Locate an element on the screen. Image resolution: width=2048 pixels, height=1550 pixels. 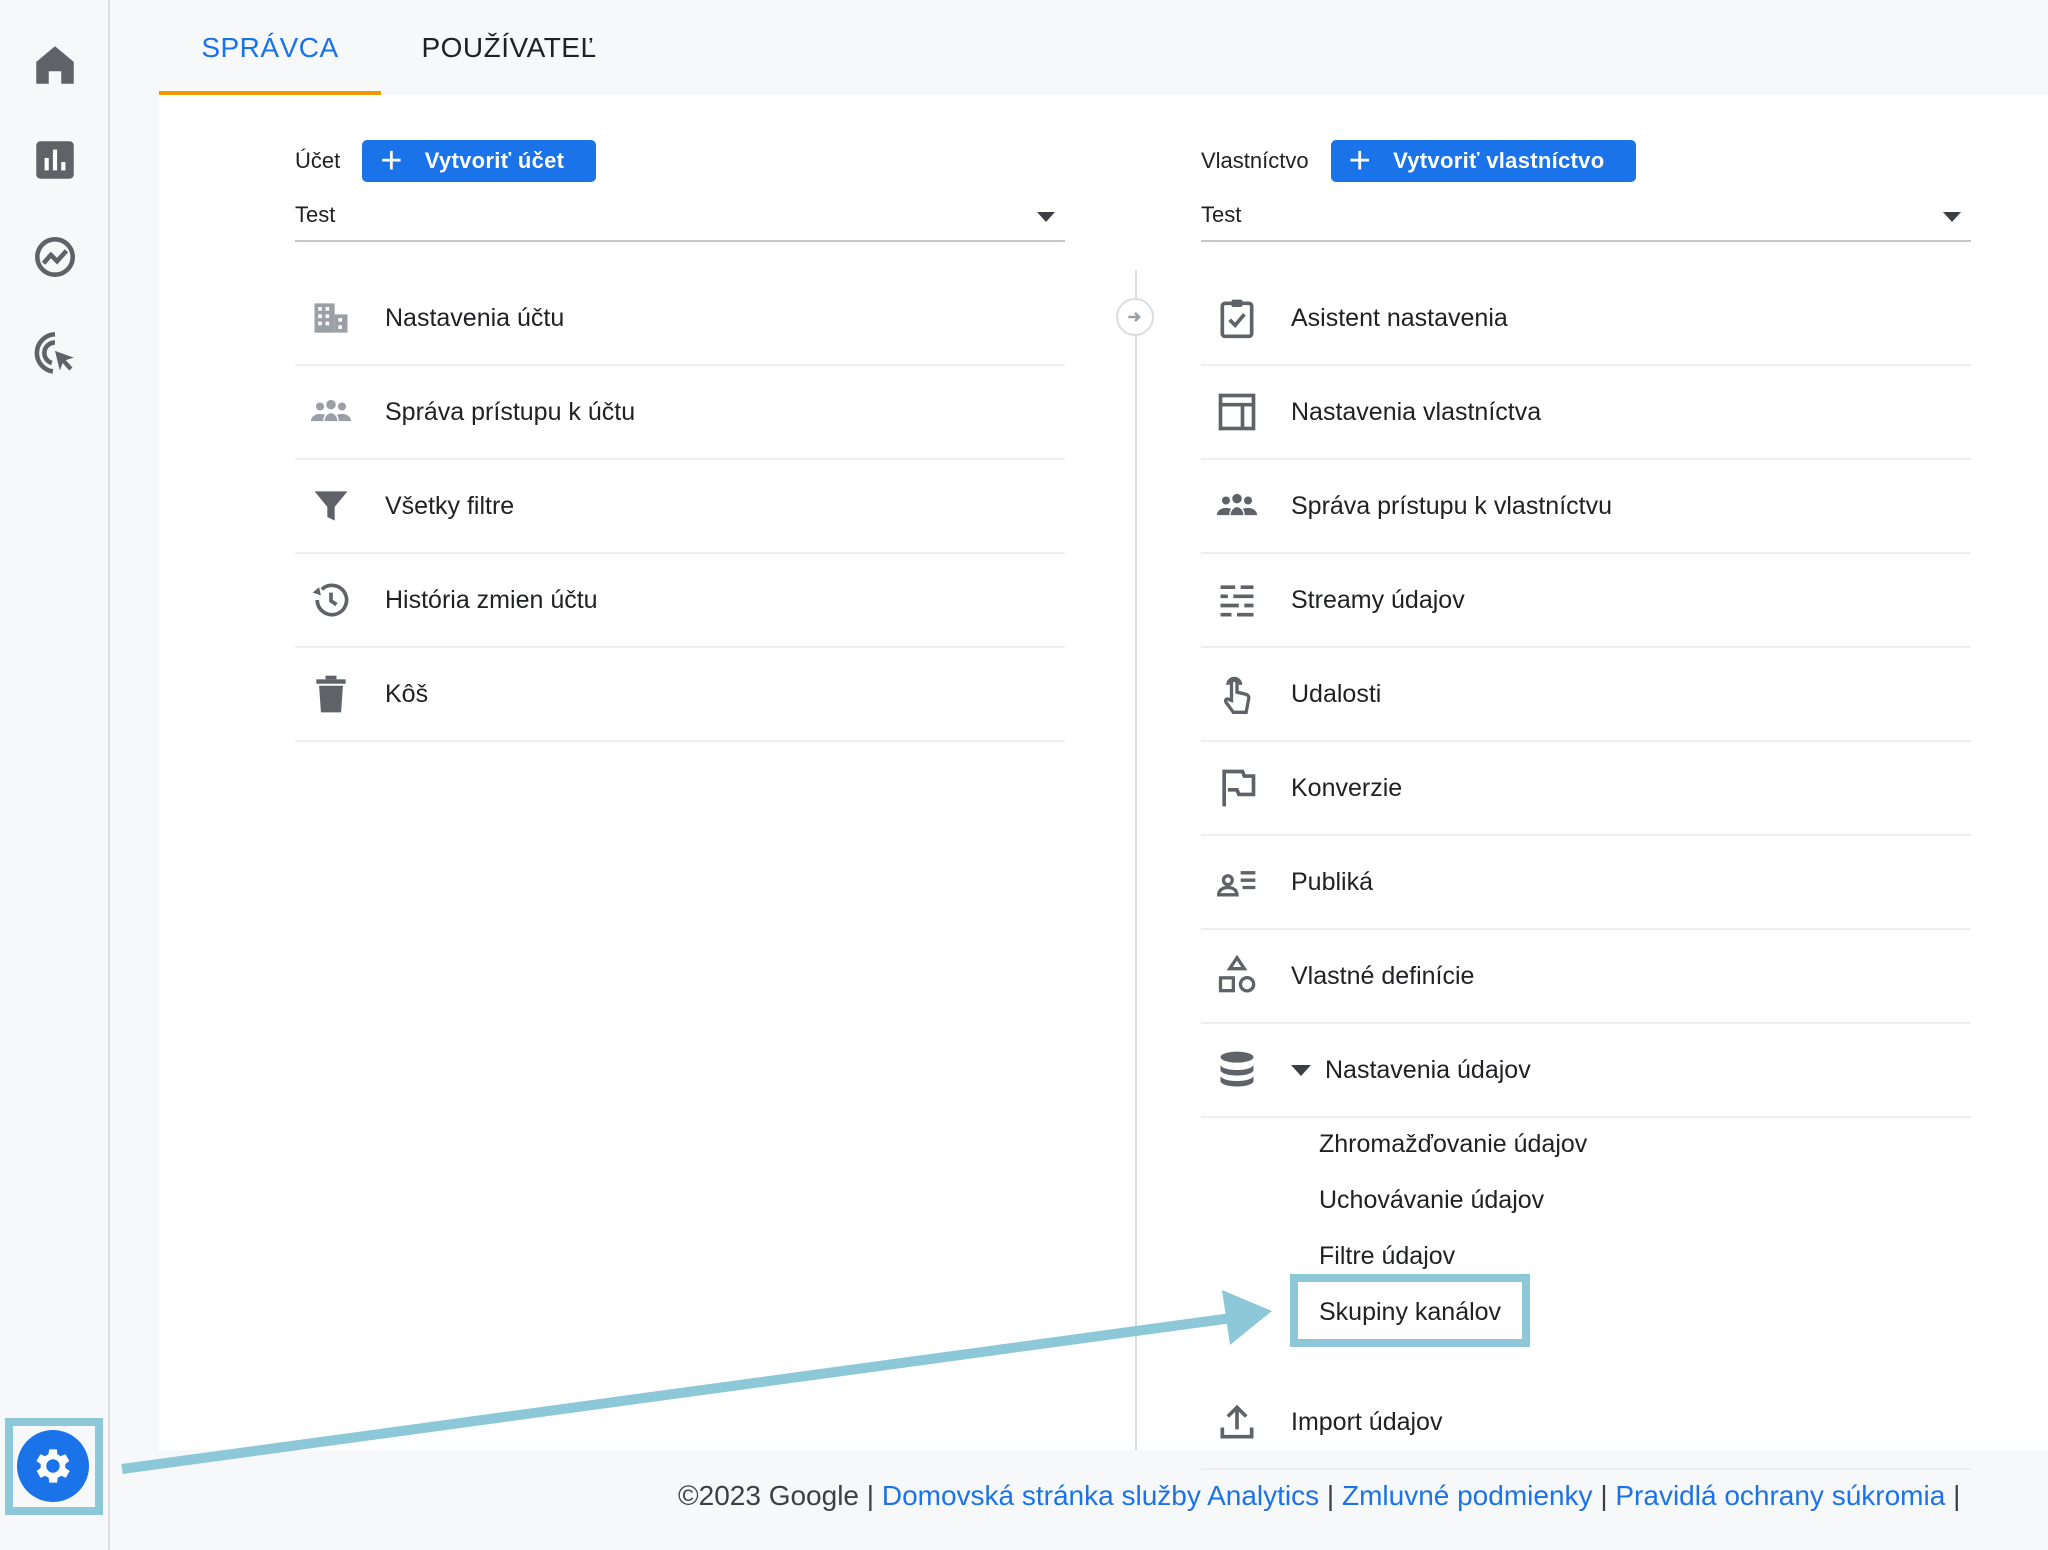
menu-item-property-access: Správa prístupu k vlastníctvu is located at coordinates (1586, 507).